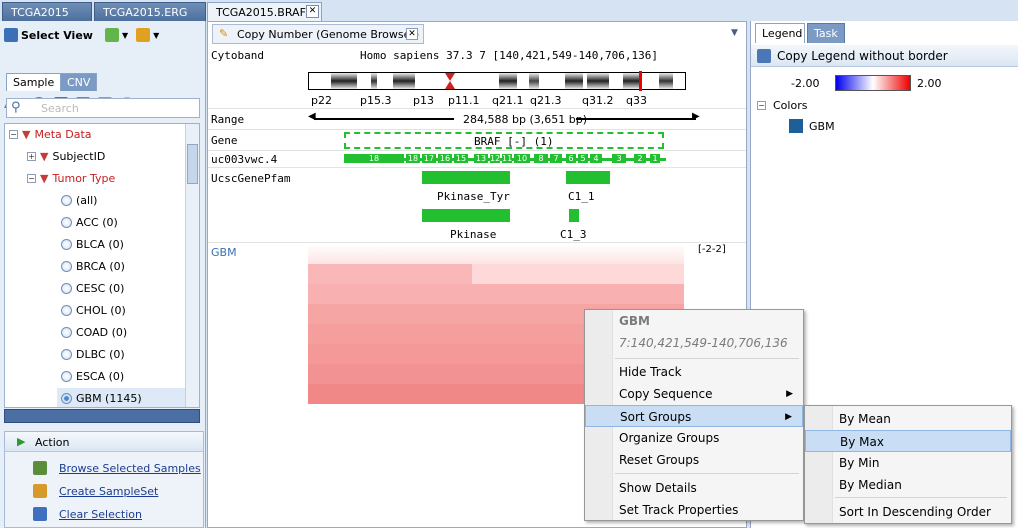  I want to click on menu-item-sort-descending: Sort In Descending Order, so click(908, 512).